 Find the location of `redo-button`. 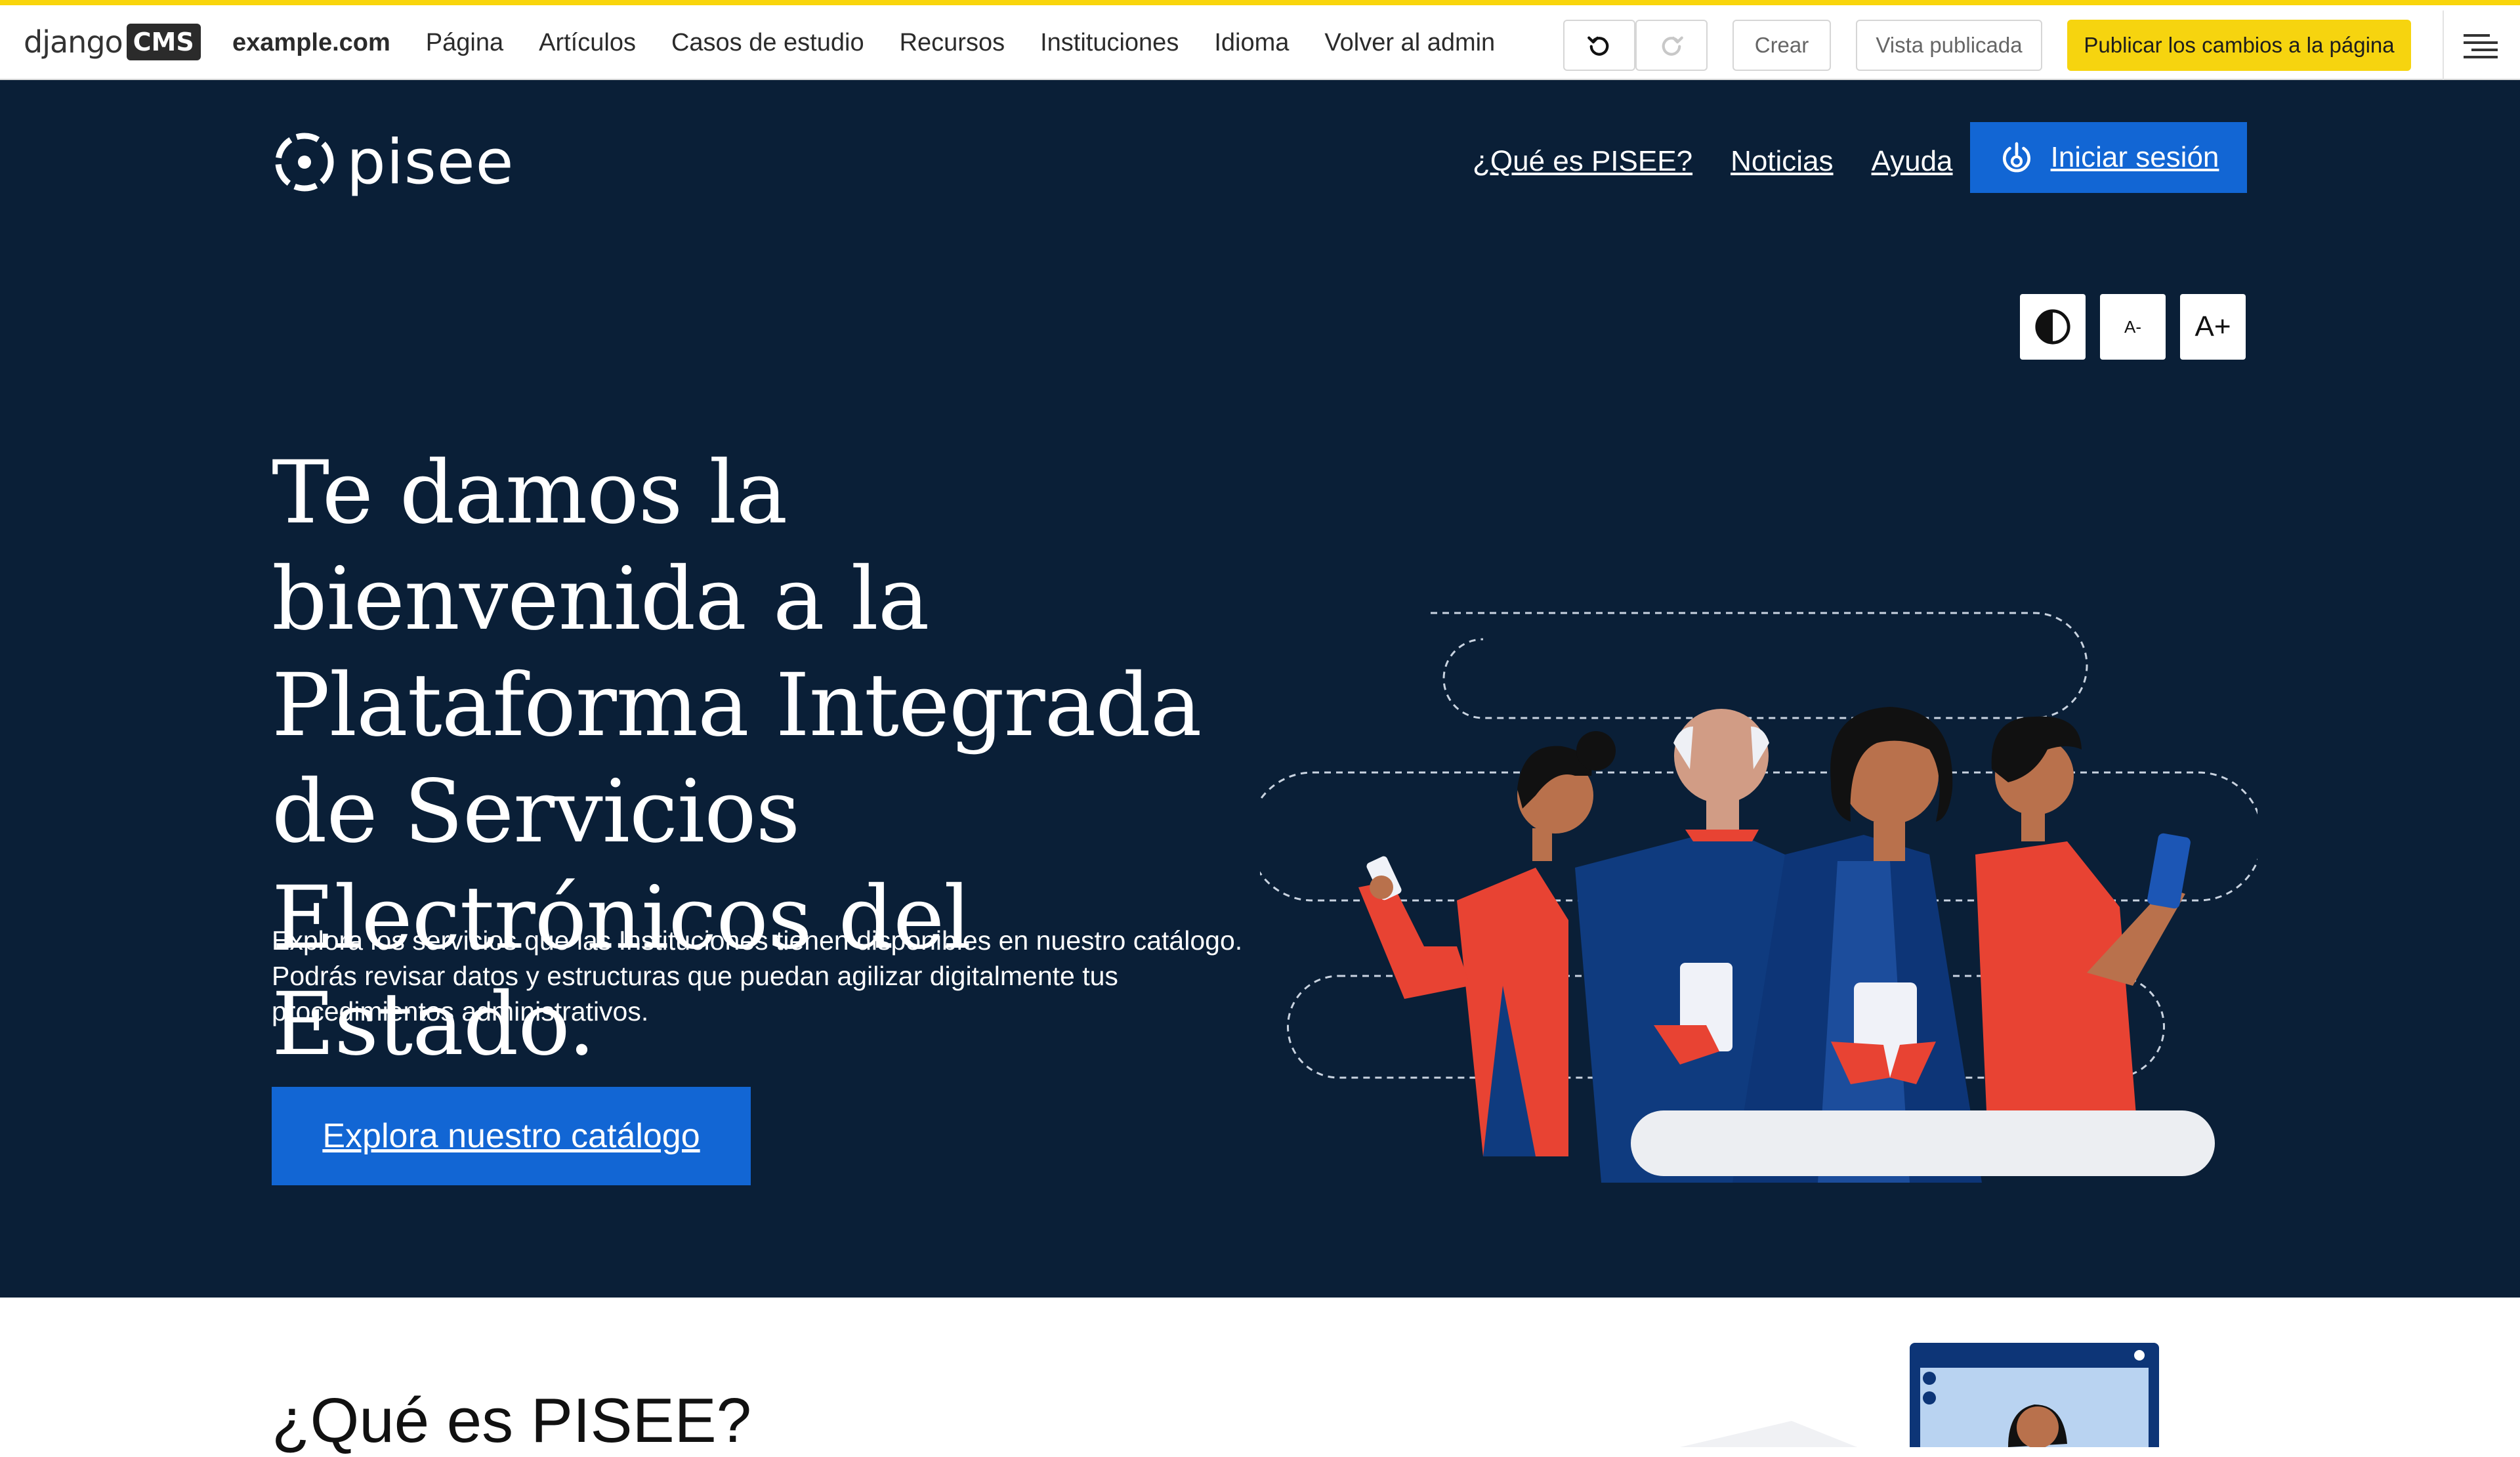

redo-button is located at coordinates (1671, 45).